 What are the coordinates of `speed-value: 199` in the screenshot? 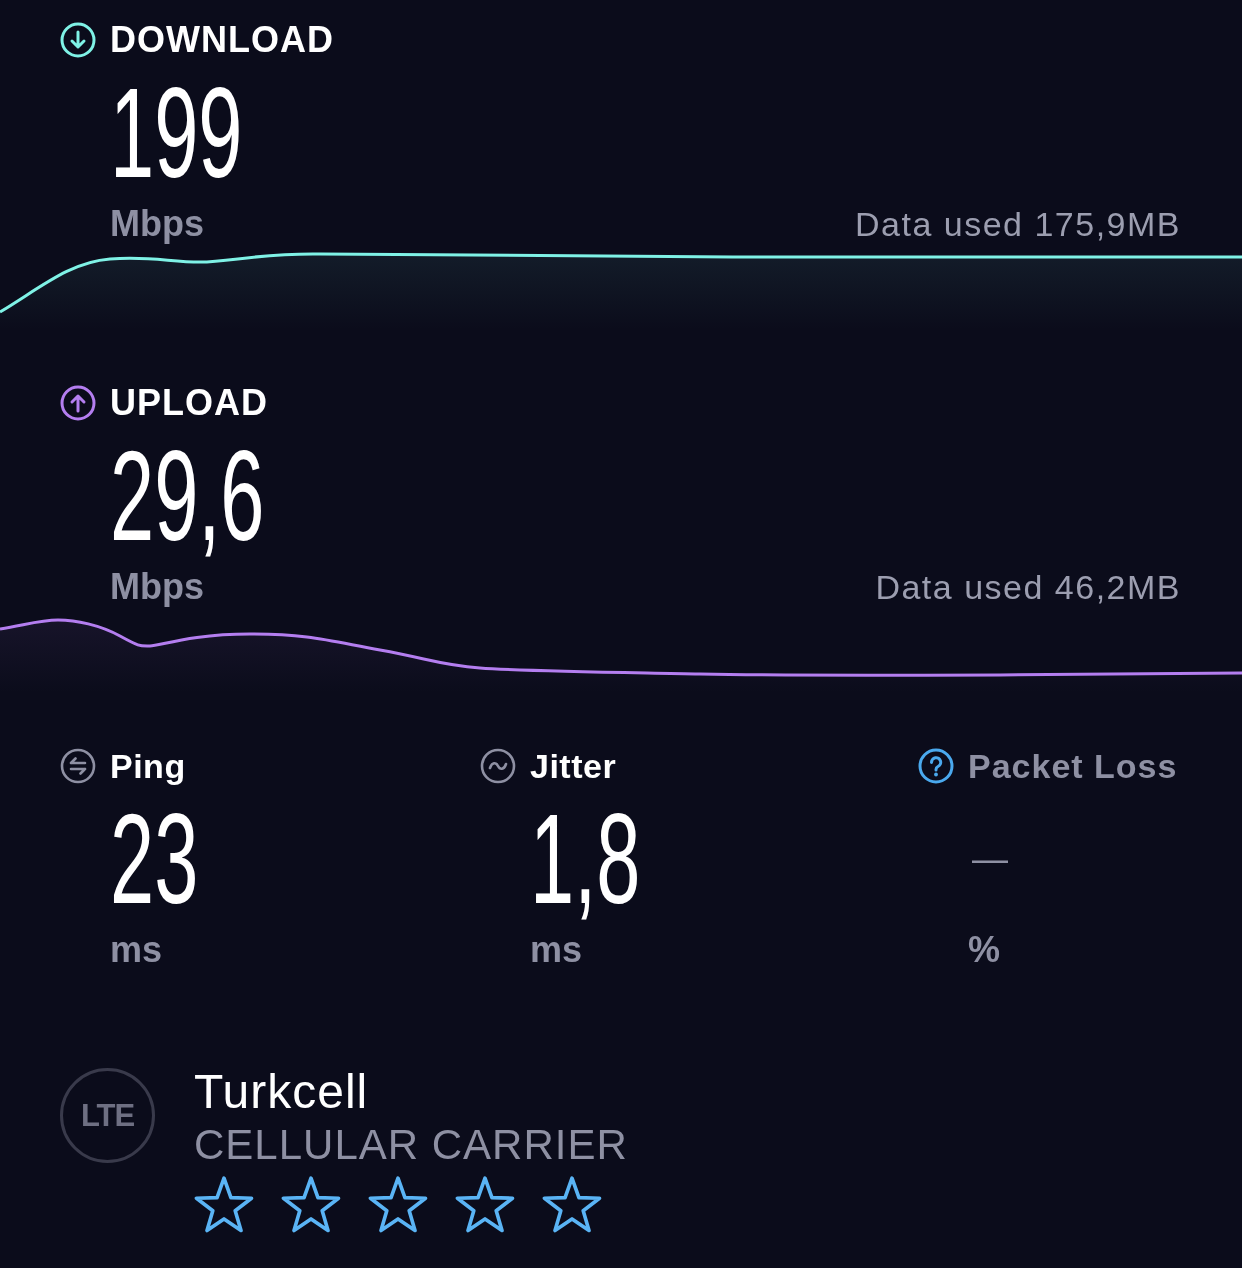 It's located at (176, 132).